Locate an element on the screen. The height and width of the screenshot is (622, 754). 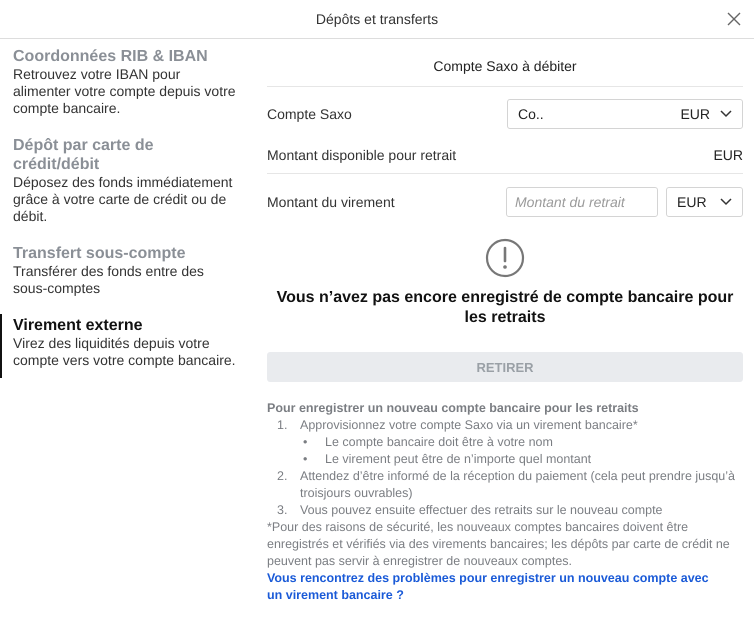
sidebar-item: Dépôt par carte de crédit/débit Déposez des fonds immédiatement grâce à votre carte de crédit ou de débit. is located at coordinates (122, 184).